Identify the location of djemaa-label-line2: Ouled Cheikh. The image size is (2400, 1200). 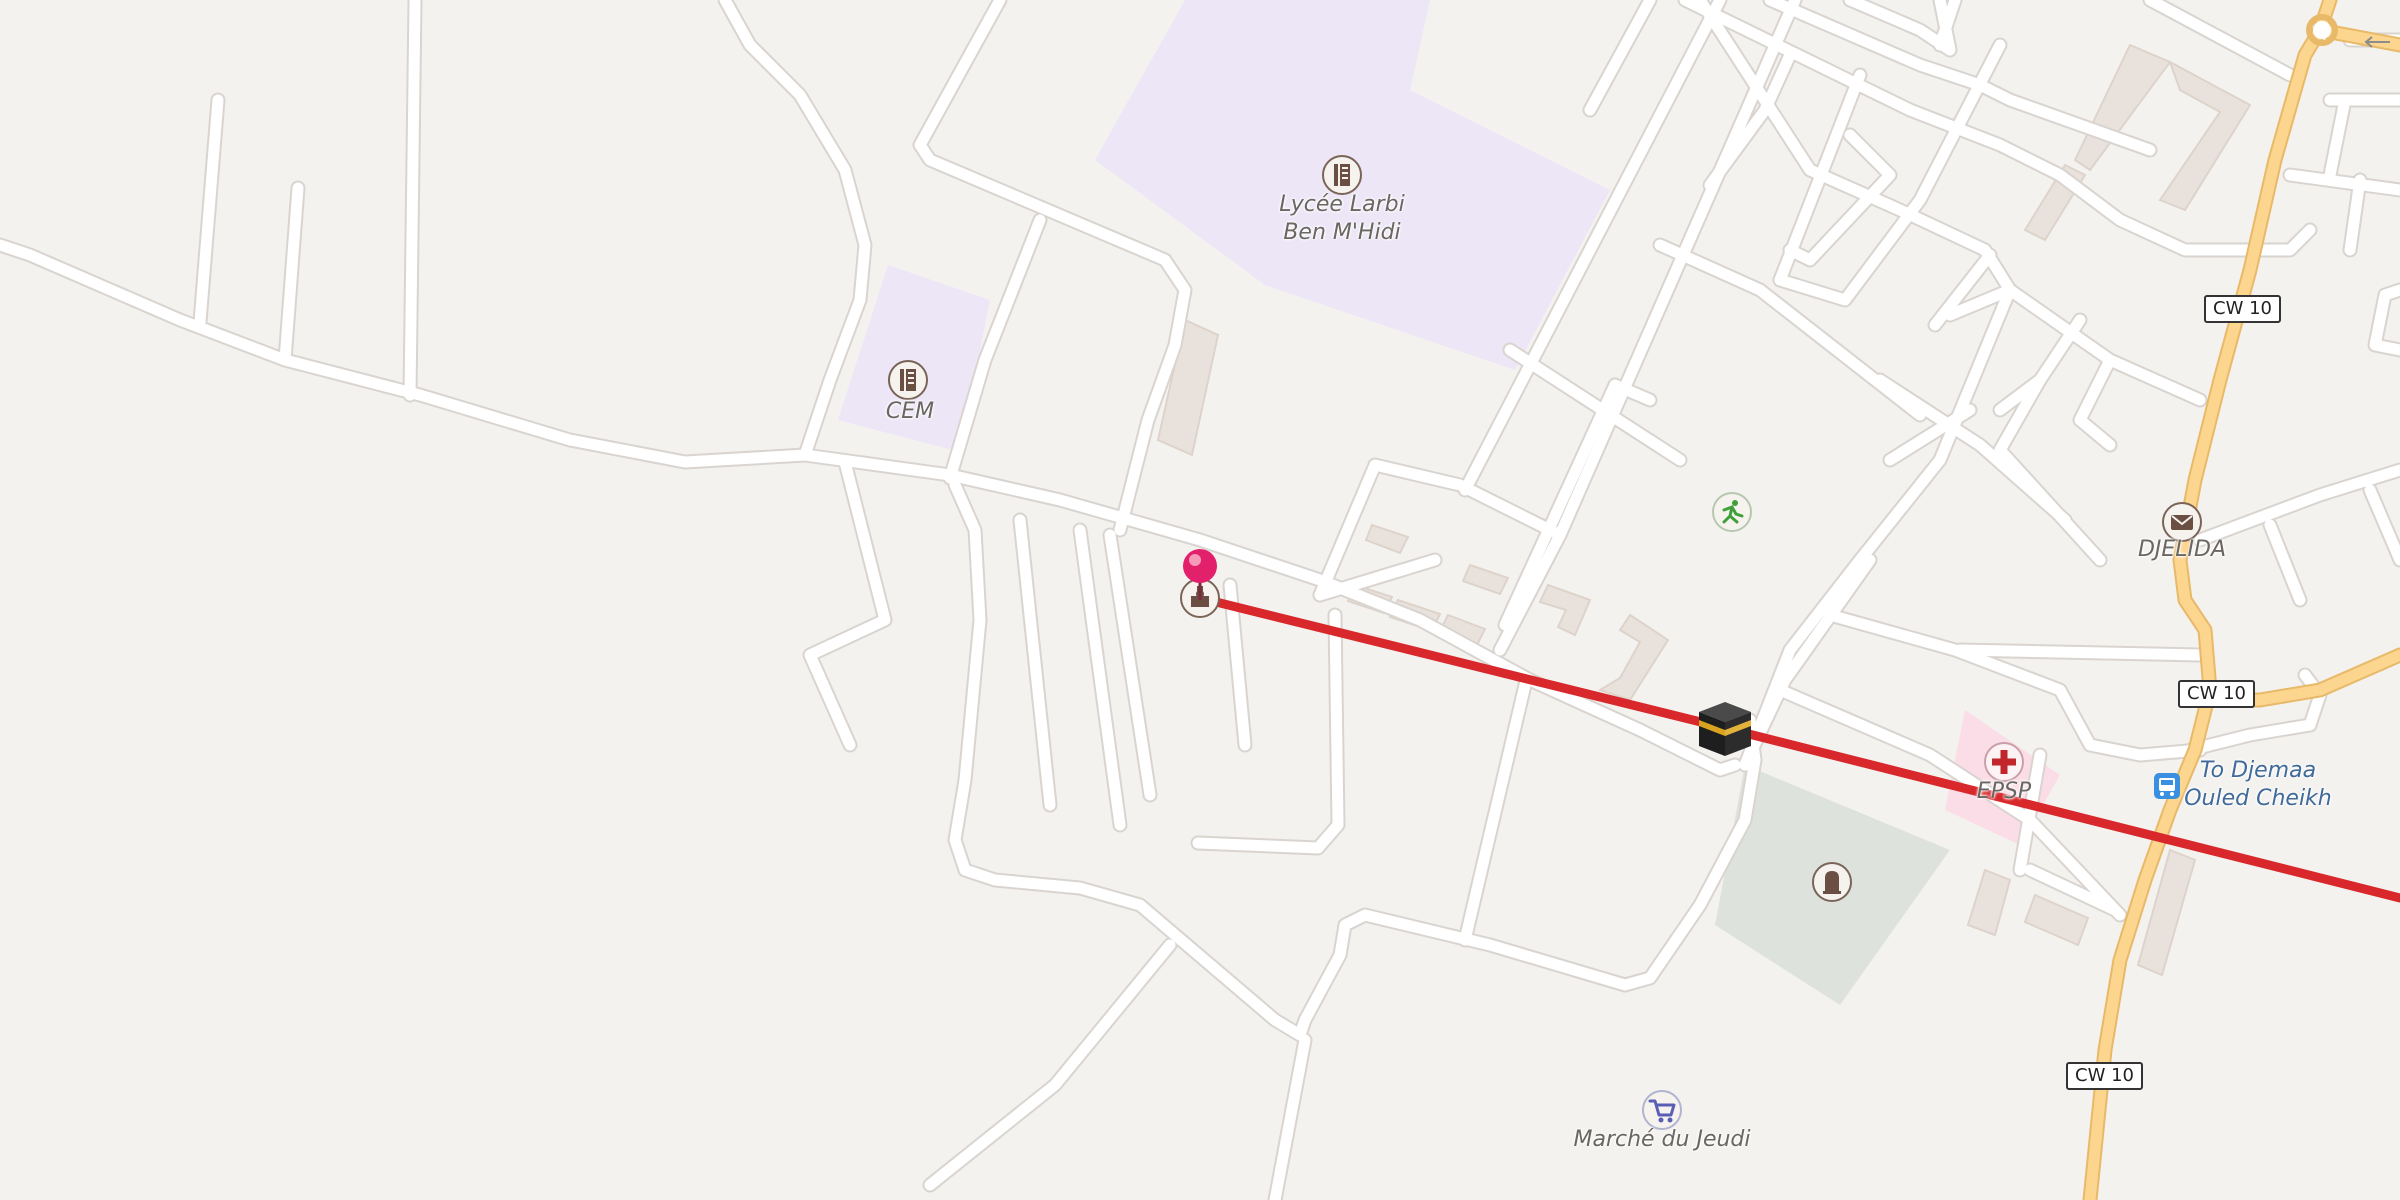
(2258, 798).